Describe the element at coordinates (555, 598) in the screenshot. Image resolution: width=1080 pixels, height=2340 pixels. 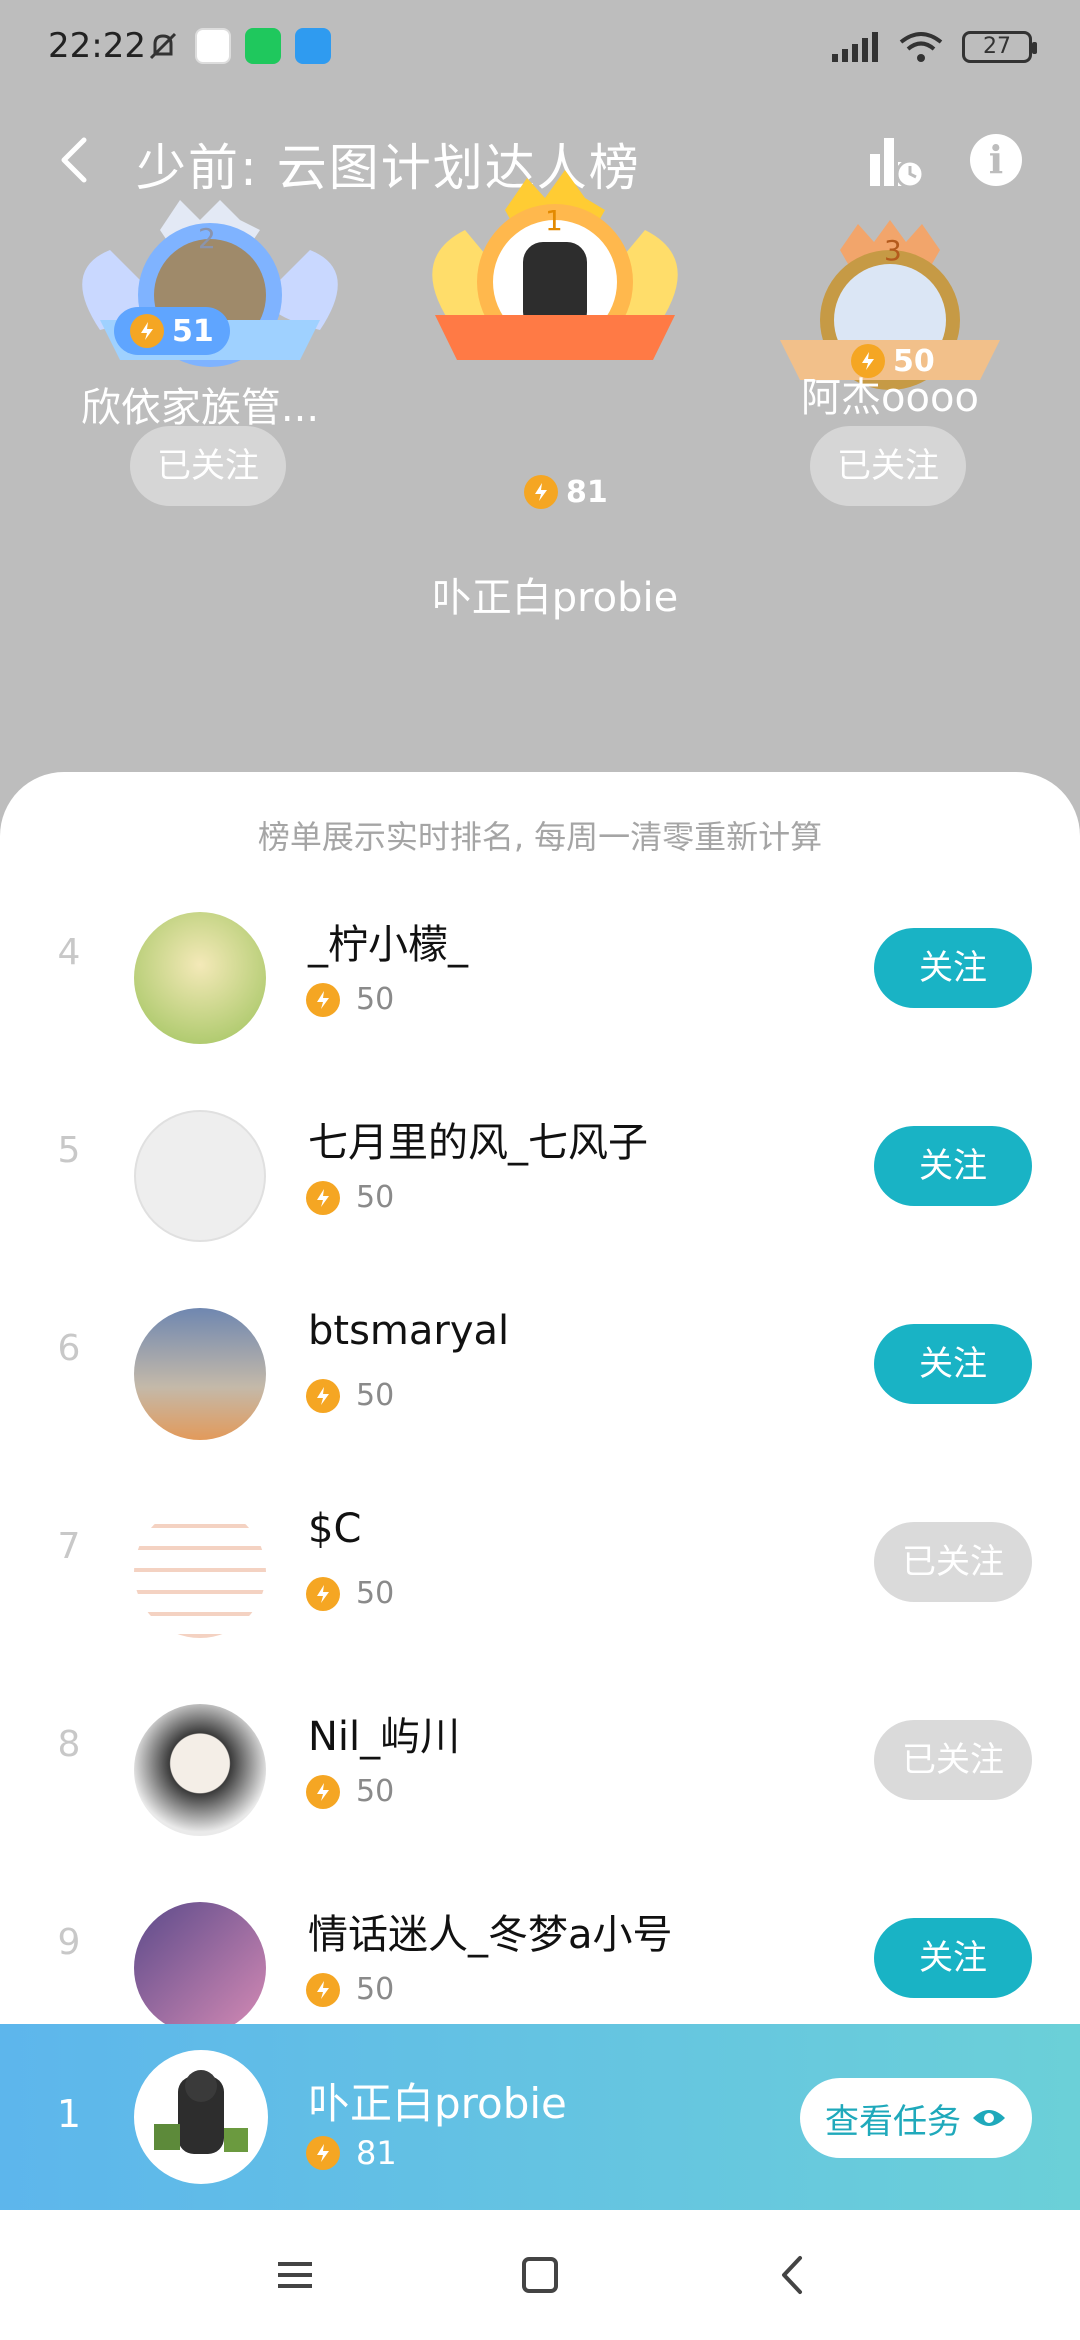
I see `podium-name: 卟正白probie` at that location.